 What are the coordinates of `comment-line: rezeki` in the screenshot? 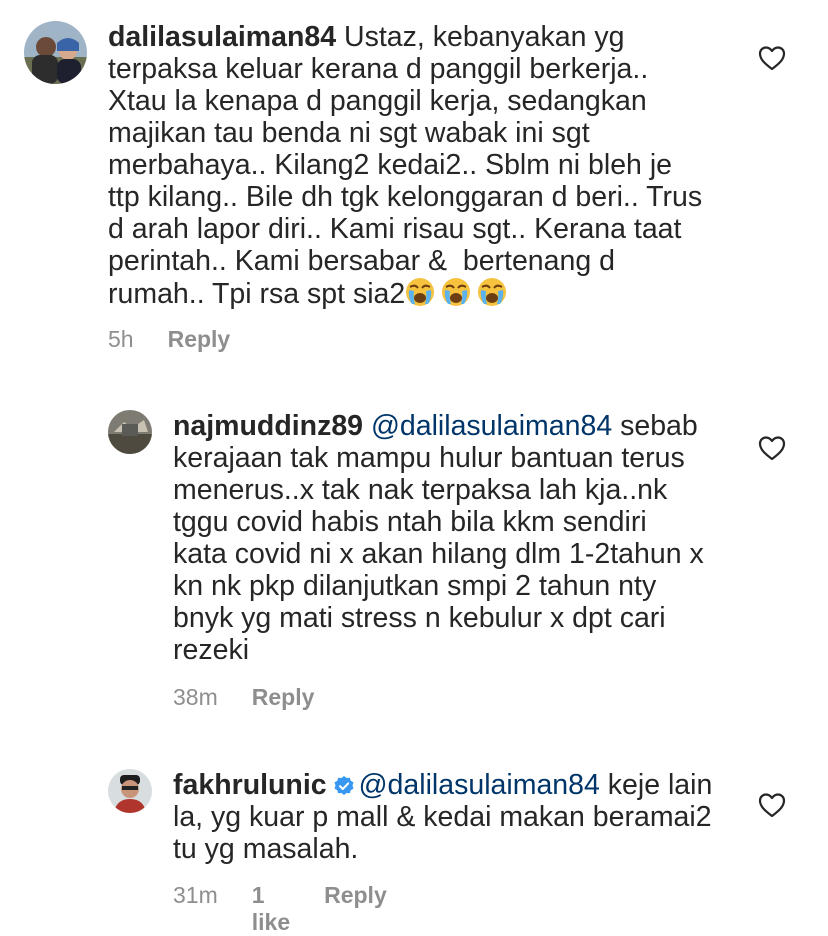 It's located at (211, 650).